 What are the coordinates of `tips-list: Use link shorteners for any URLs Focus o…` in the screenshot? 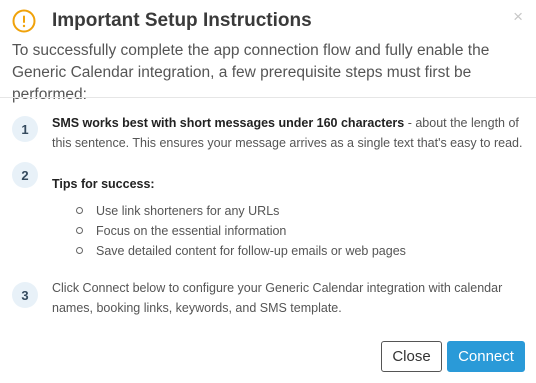 It's located at (241, 231).